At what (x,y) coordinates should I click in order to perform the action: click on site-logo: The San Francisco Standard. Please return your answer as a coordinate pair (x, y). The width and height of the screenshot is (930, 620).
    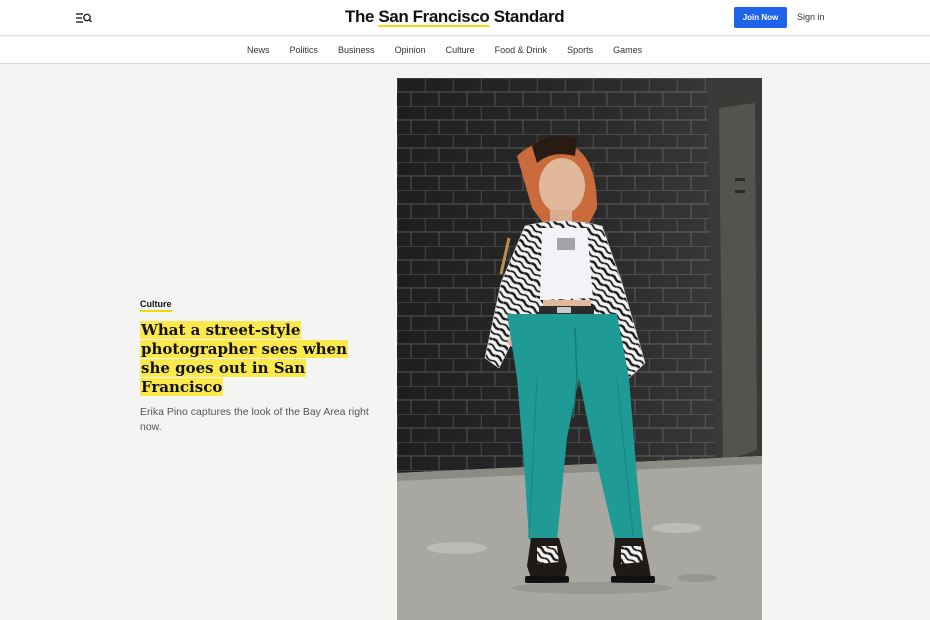
    Looking at the image, I should click on (455, 17).